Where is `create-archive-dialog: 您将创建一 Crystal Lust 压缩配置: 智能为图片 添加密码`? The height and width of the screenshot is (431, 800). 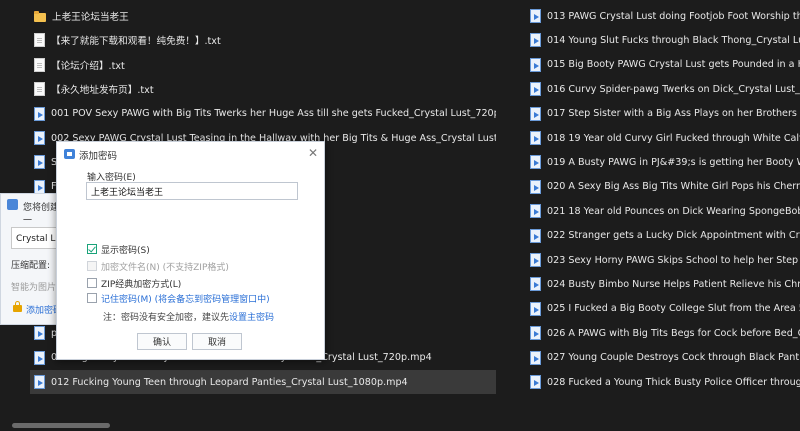 create-archive-dialog: 您将创建一 Crystal Lust 压缩配置: 智能为图片 添加密码 is located at coordinates (35, 259).